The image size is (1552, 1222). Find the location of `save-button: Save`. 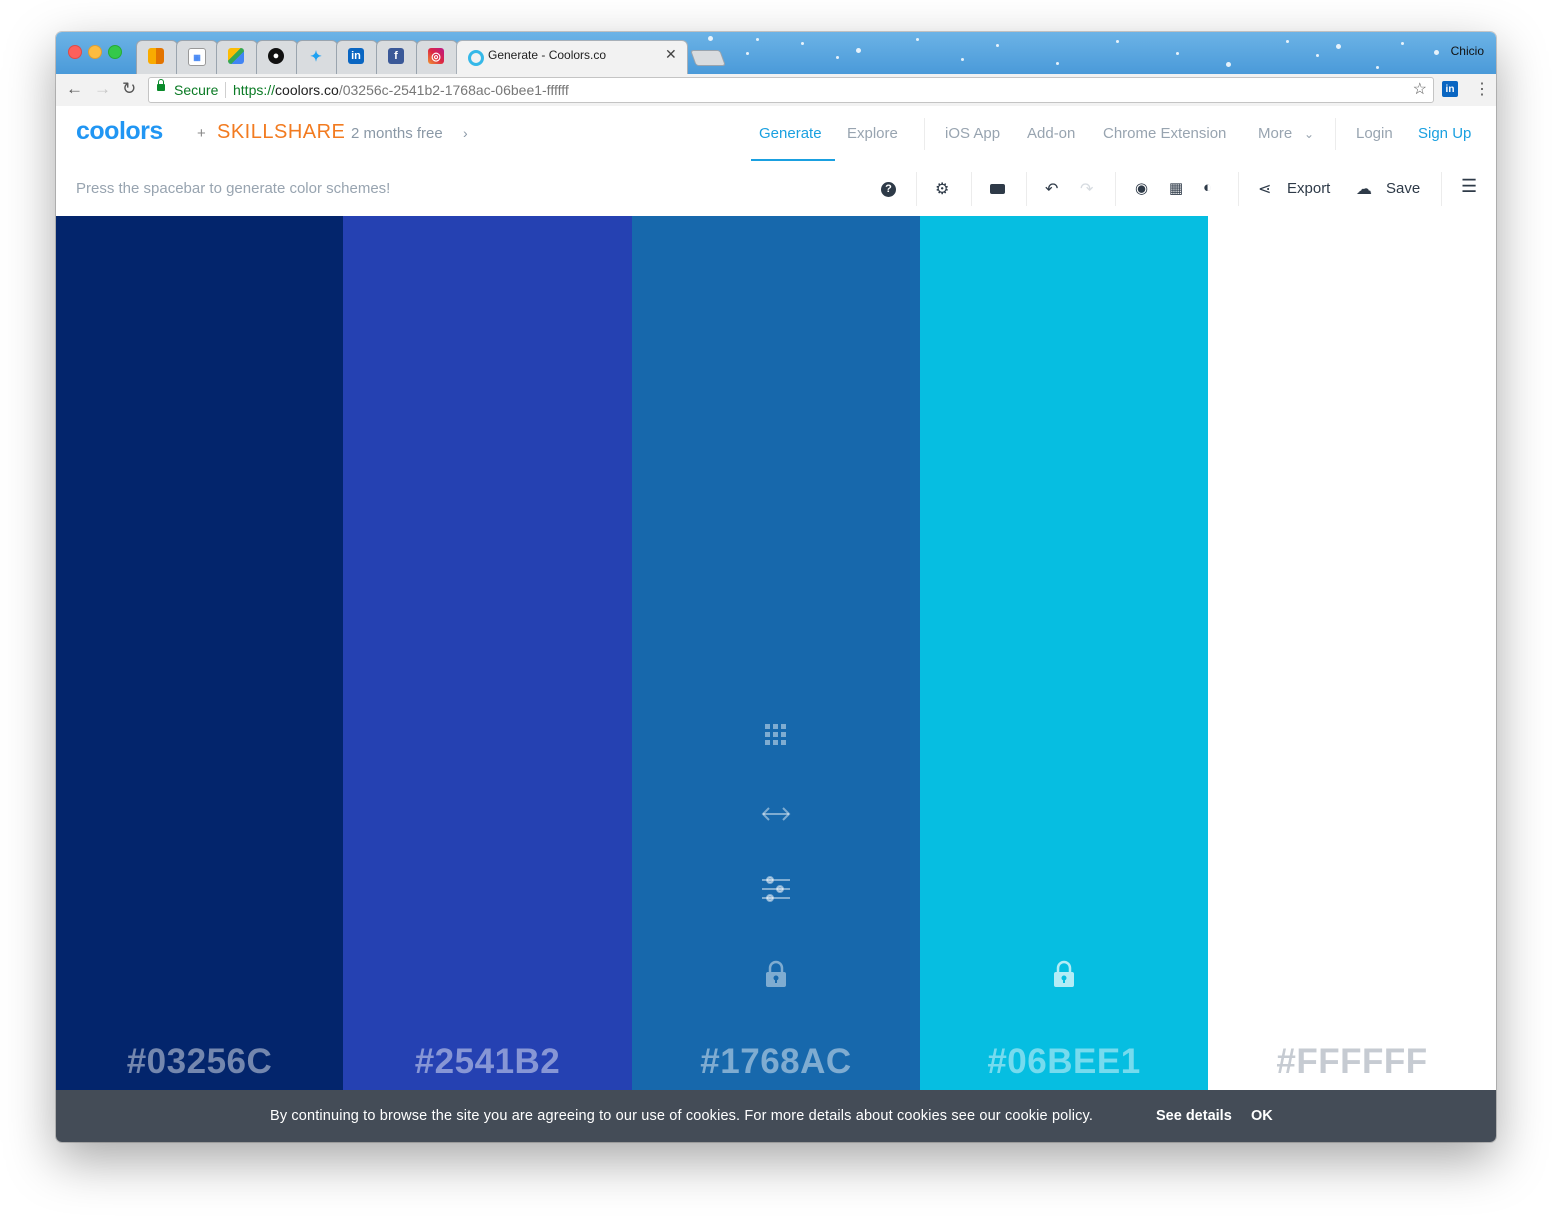

save-button: Save is located at coordinates (1403, 188).